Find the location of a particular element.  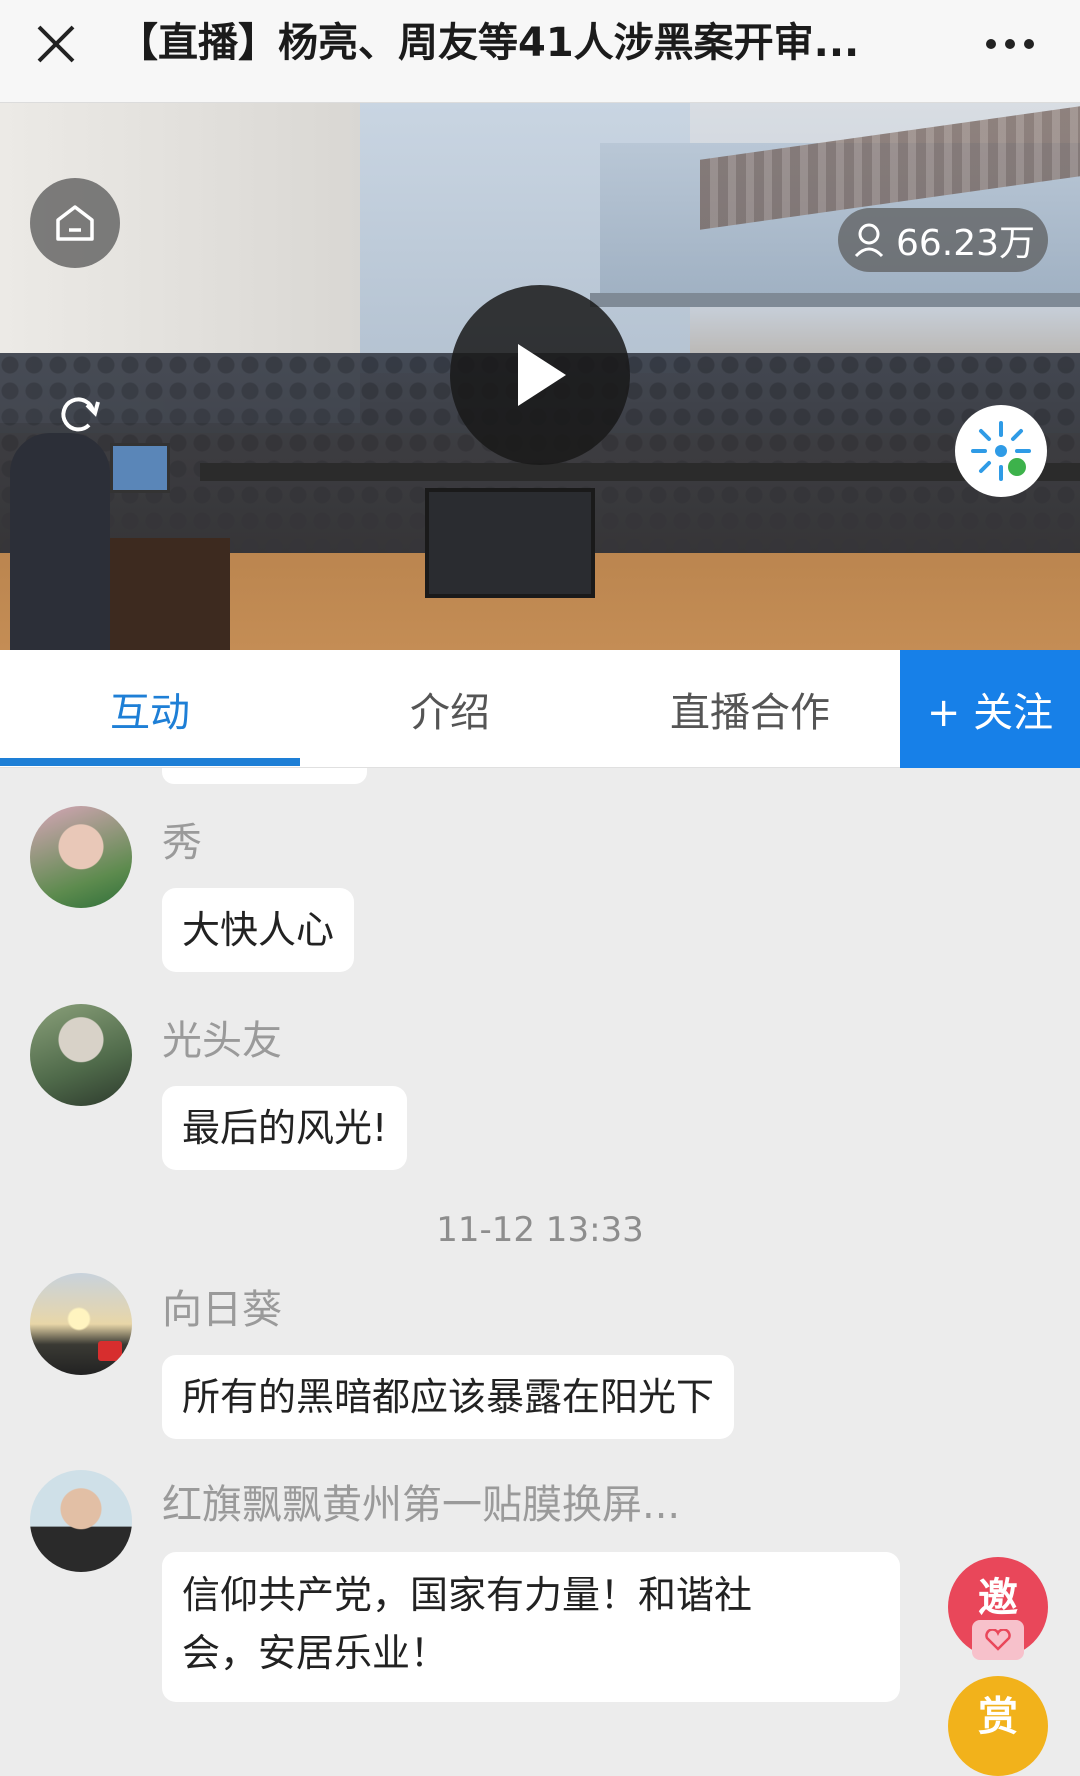

message-bubble: 最后的风光! is located at coordinates (285, 1128).